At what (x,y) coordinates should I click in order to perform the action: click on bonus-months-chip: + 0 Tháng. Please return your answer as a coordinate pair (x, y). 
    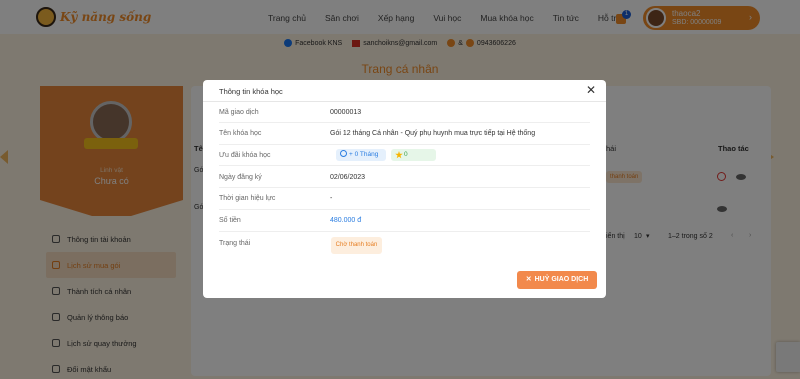
    Looking at the image, I should click on (361, 155).